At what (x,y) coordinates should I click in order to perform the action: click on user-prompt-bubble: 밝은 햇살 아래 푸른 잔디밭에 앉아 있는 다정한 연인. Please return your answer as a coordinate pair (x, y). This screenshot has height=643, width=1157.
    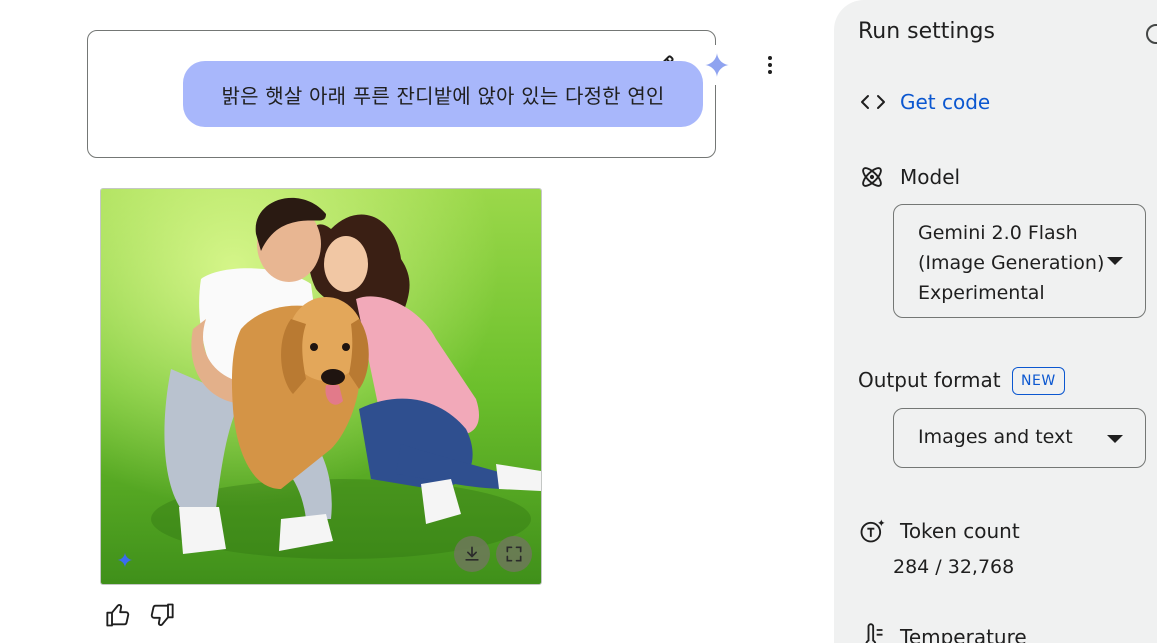
    Looking at the image, I should click on (443, 94).